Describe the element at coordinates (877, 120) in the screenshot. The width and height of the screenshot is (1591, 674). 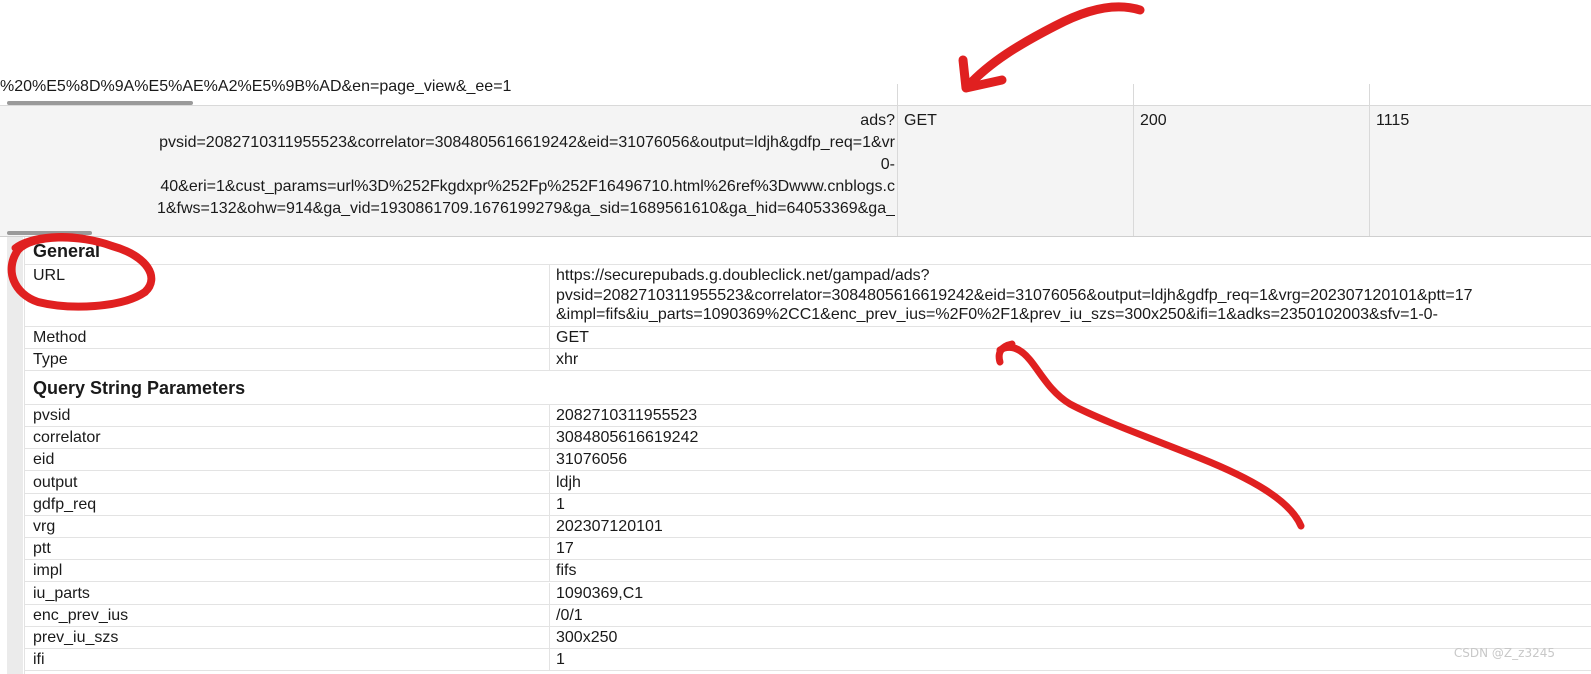
I see `request-url-line: ads?` at that location.